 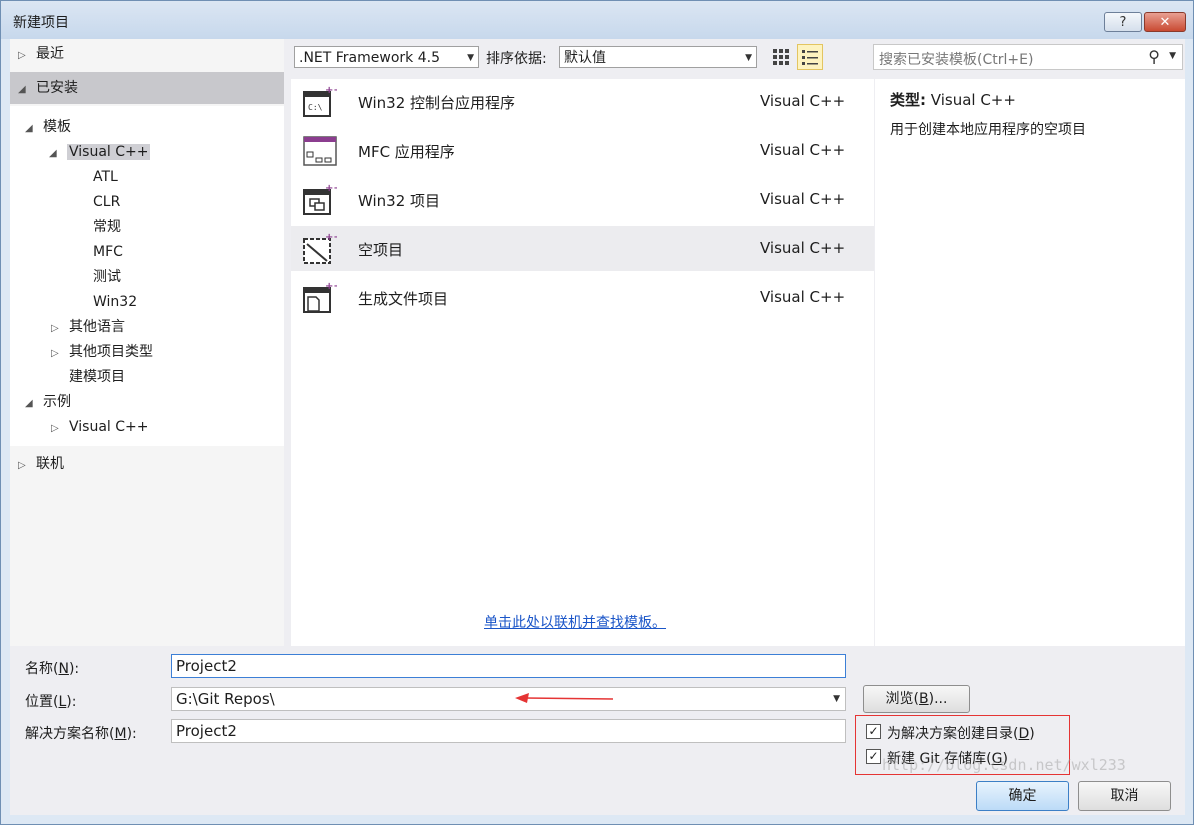 What do you see at coordinates (48, 402) in the screenshot?
I see `tree-item-samples: ◢ 示例` at bounding box center [48, 402].